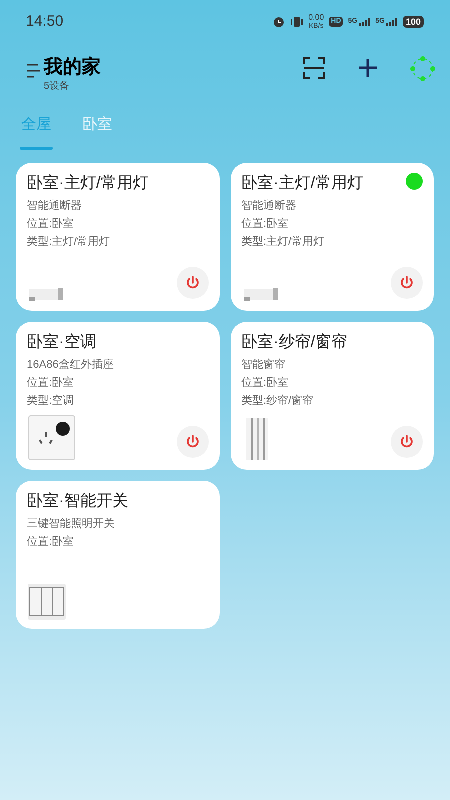 The width and height of the screenshot is (450, 800). I want to click on device-card: 卧室·空调 16A86盒红外插座 位置:卧室 类型:空调, so click(118, 396).